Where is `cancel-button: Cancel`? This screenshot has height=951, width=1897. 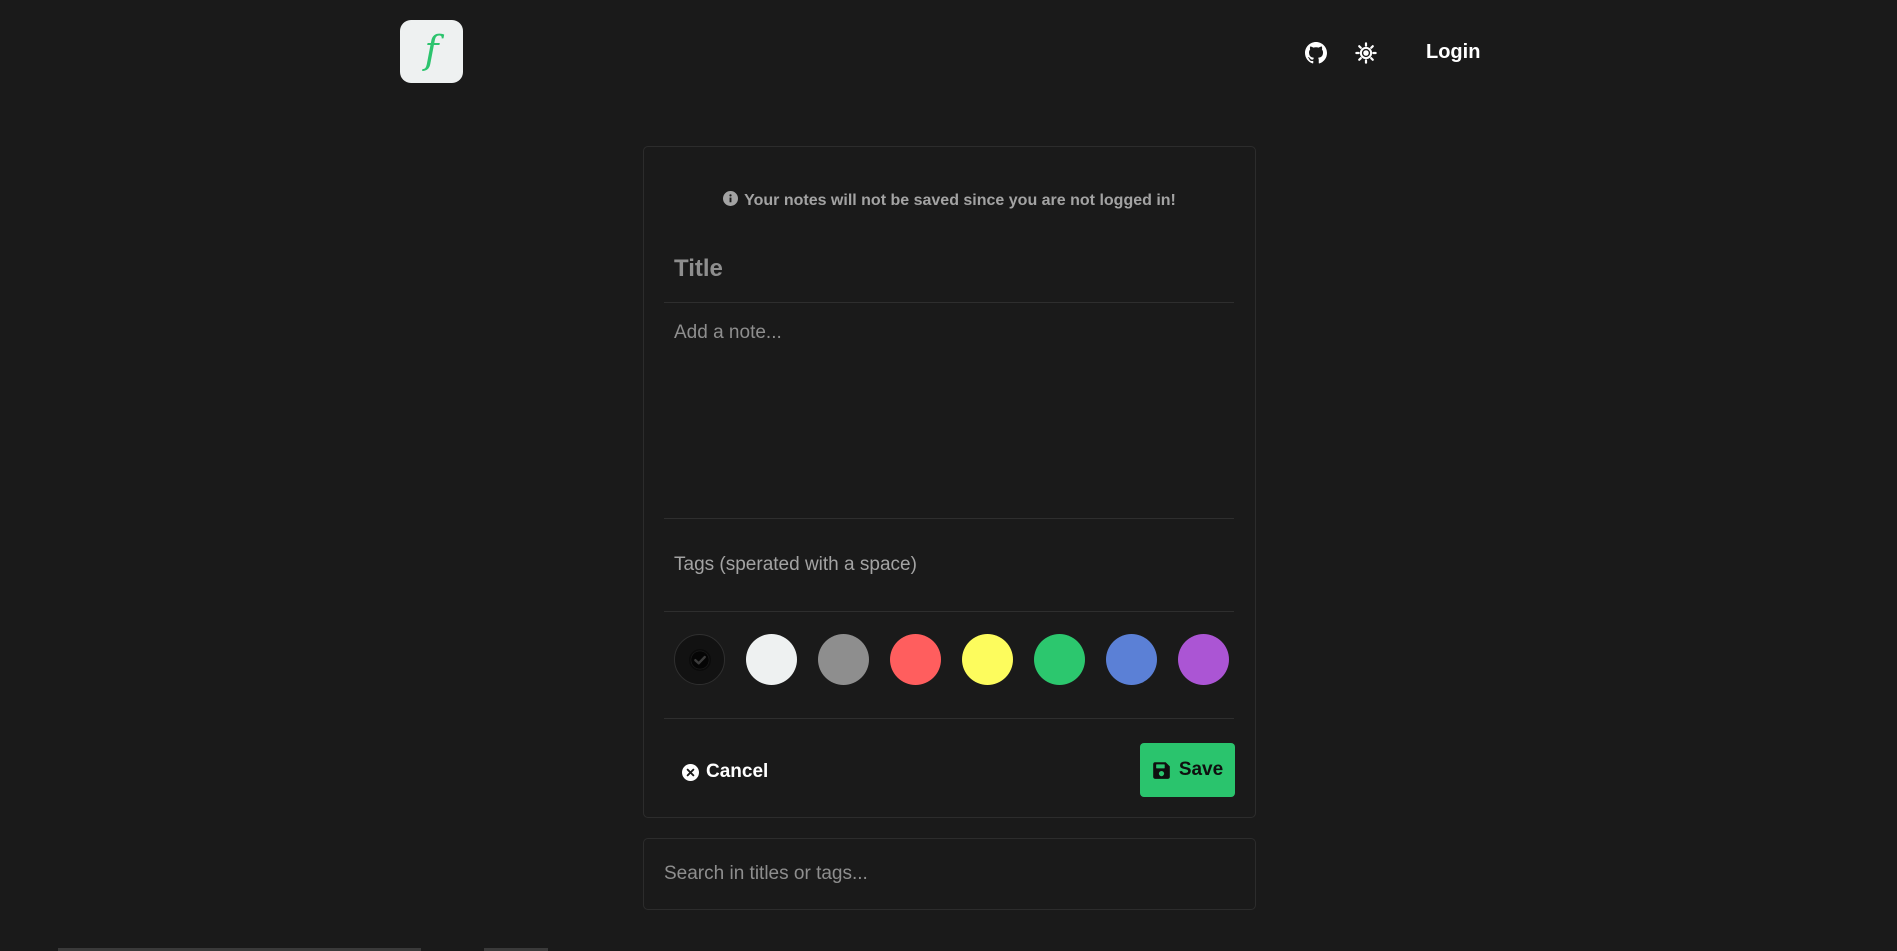
cancel-button: Cancel is located at coordinates (725, 772).